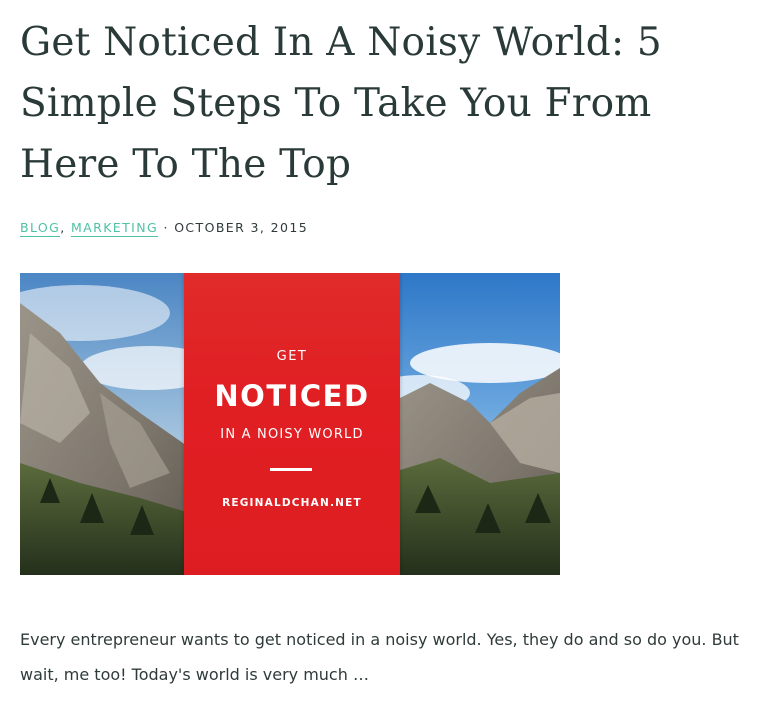  Describe the element at coordinates (292, 396) in the screenshot. I see `overlay-text-noticed: NOTICED` at that location.